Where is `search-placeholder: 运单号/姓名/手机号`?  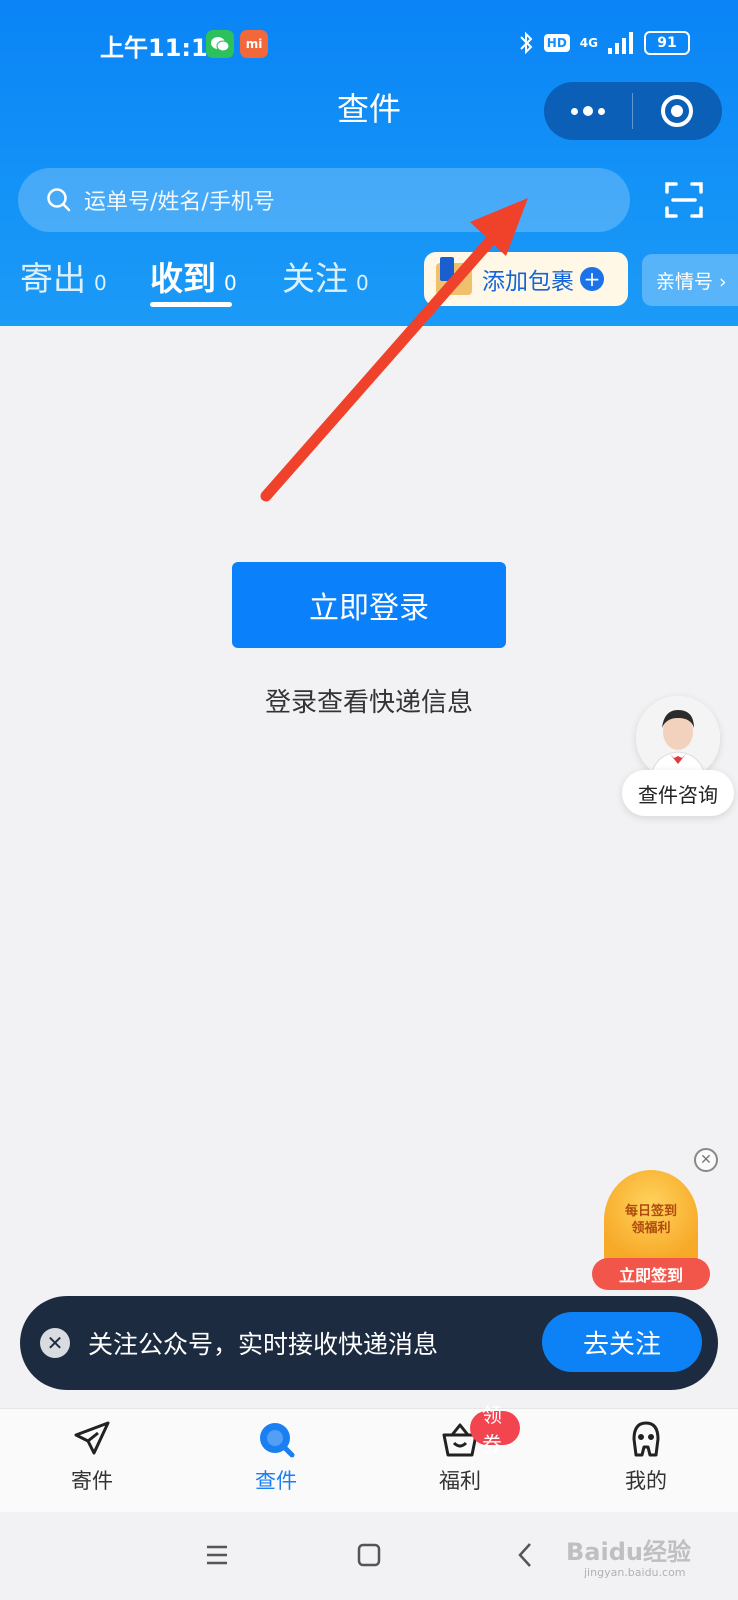
search-placeholder: 运单号/姓名/手机号 is located at coordinates (179, 202).